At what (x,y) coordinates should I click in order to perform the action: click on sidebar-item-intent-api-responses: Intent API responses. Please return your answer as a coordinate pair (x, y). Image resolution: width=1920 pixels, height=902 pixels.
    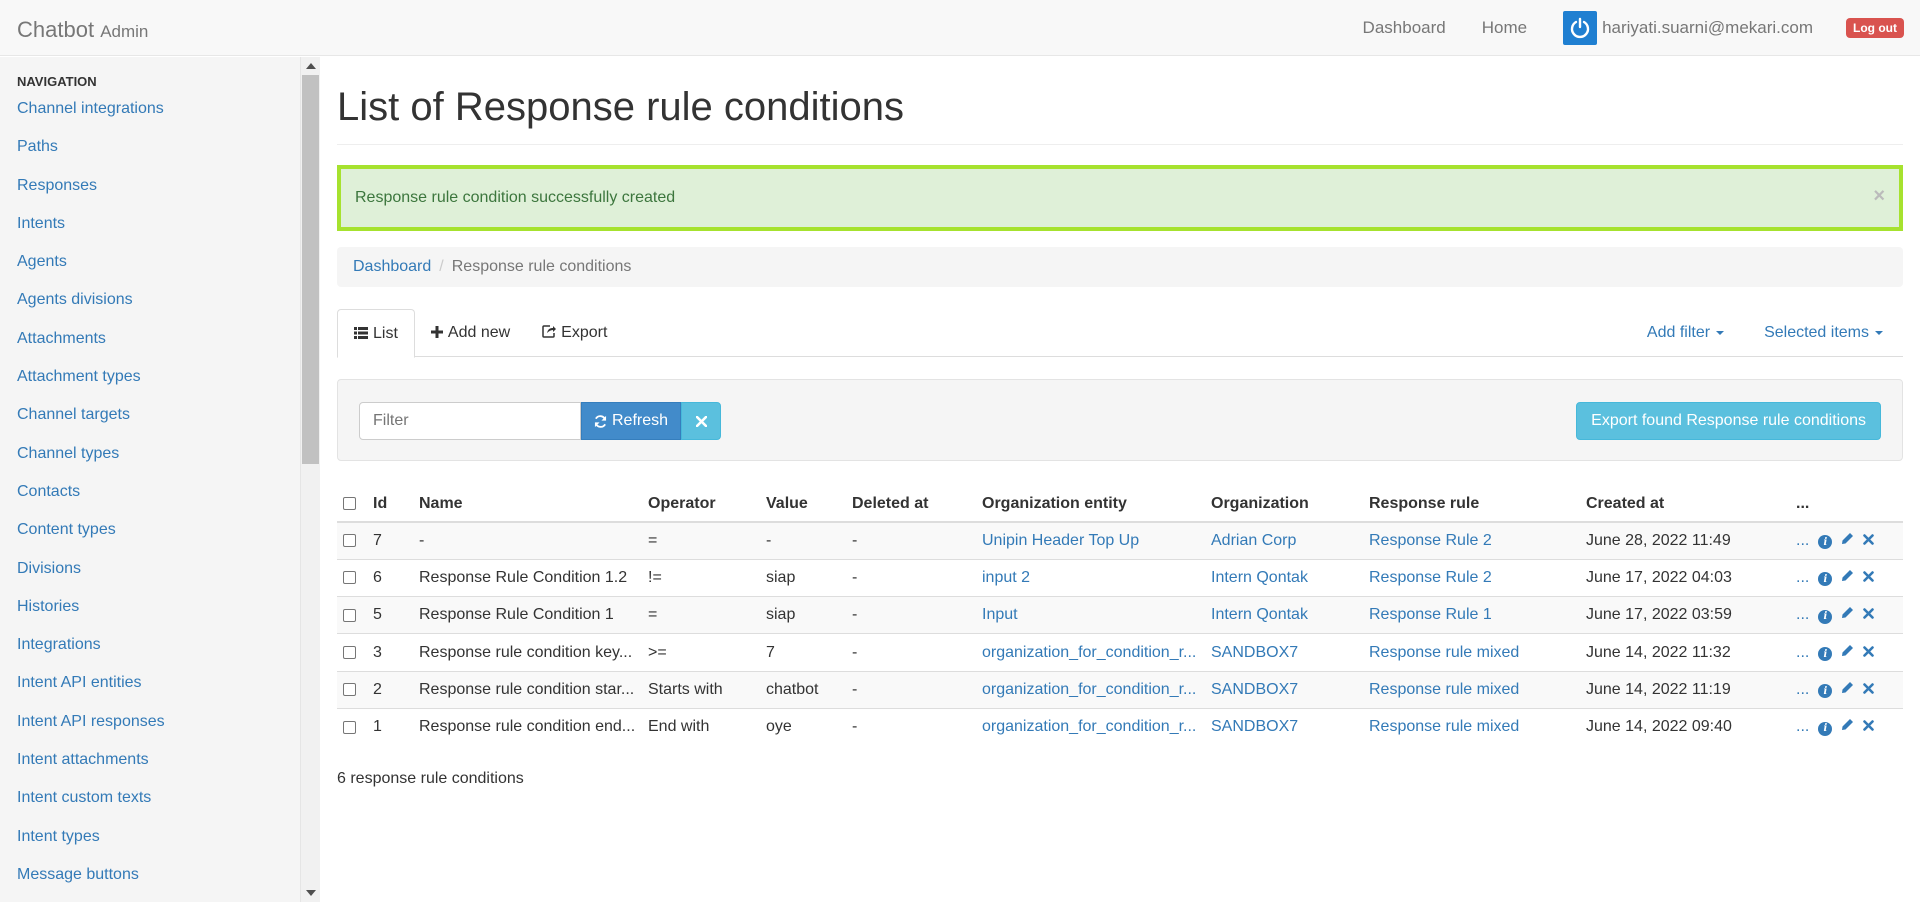
    Looking at the image, I should click on (158, 731).